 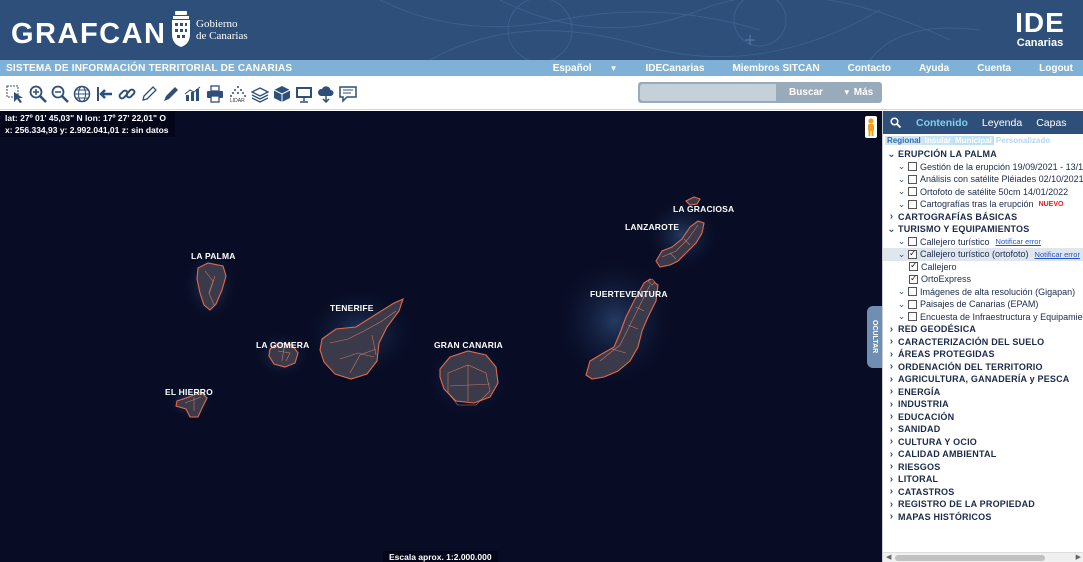 What do you see at coordinates (994, 68) in the screenshot?
I see `menu-cuenta: Cuenta` at bounding box center [994, 68].